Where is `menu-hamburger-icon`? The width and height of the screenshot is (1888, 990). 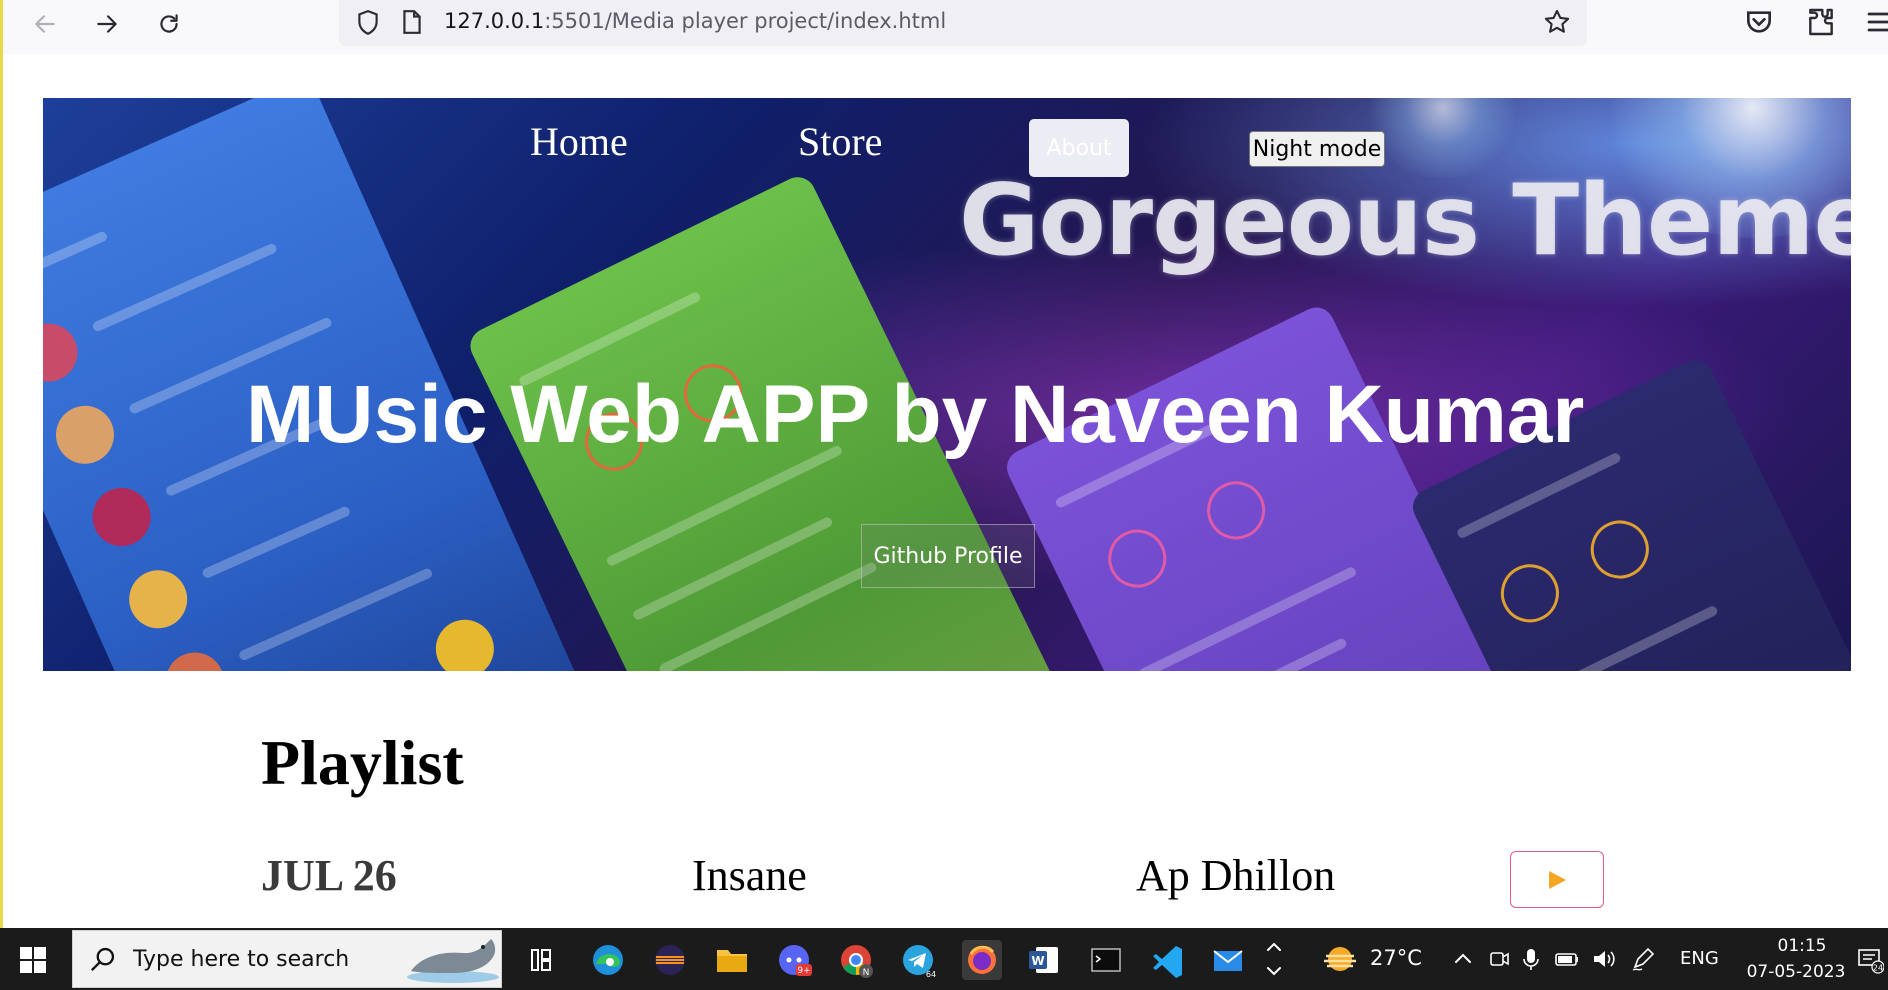
menu-hamburger-icon is located at coordinates (1876, 22).